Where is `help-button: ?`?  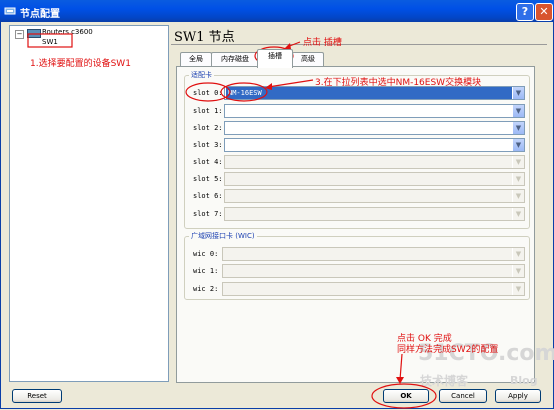 help-button: ? is located at coordinates (525, 12).